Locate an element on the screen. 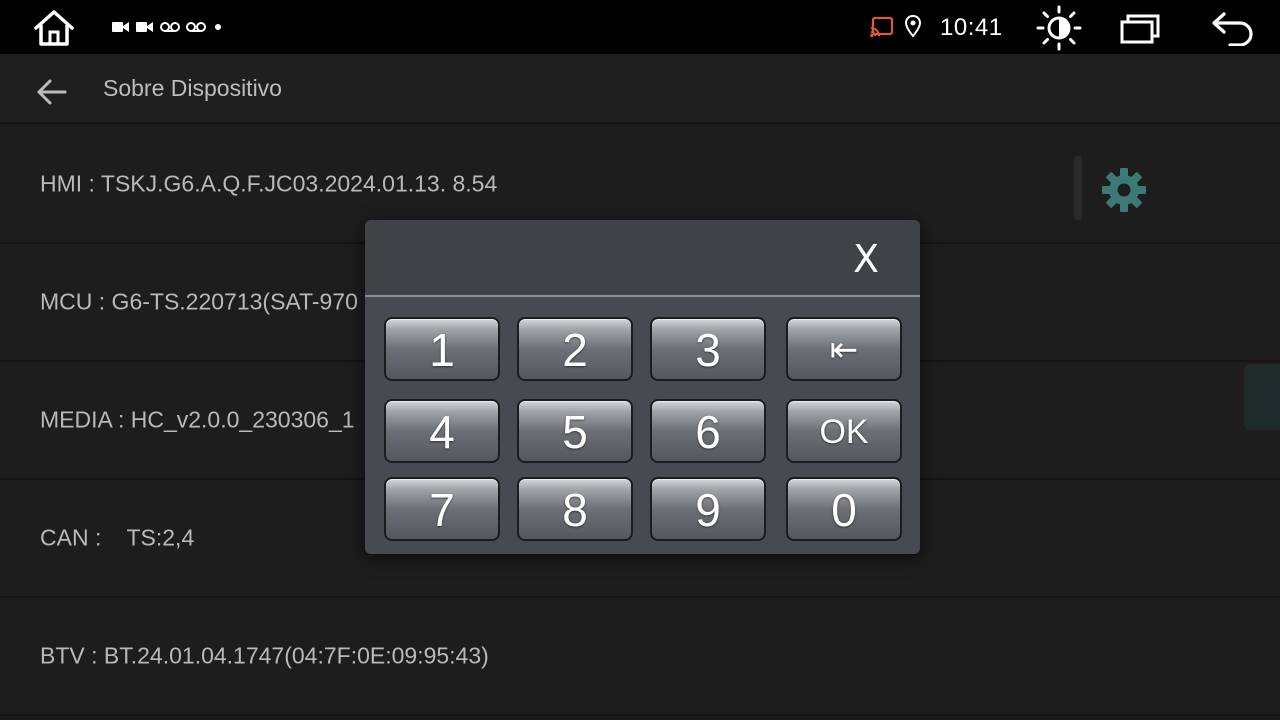 The width and height of the screenshot is (1280, 720). page-header: Sobre Dispositivo is located at coordinates (640, 89).